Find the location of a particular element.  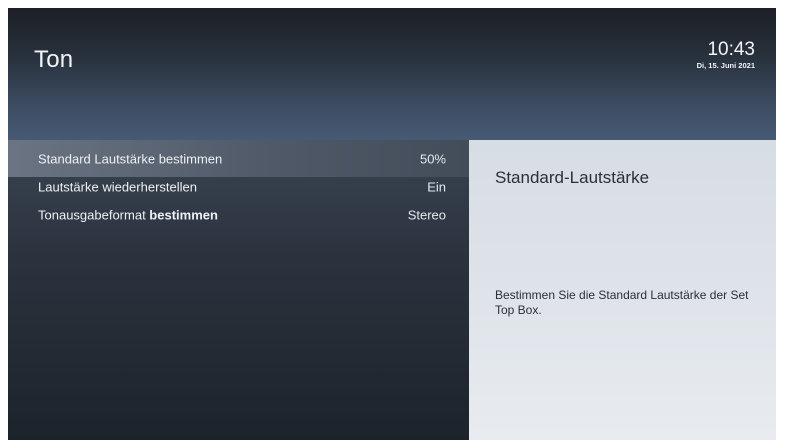

clock-time: 10:43 is located at coordinates (731, 49).